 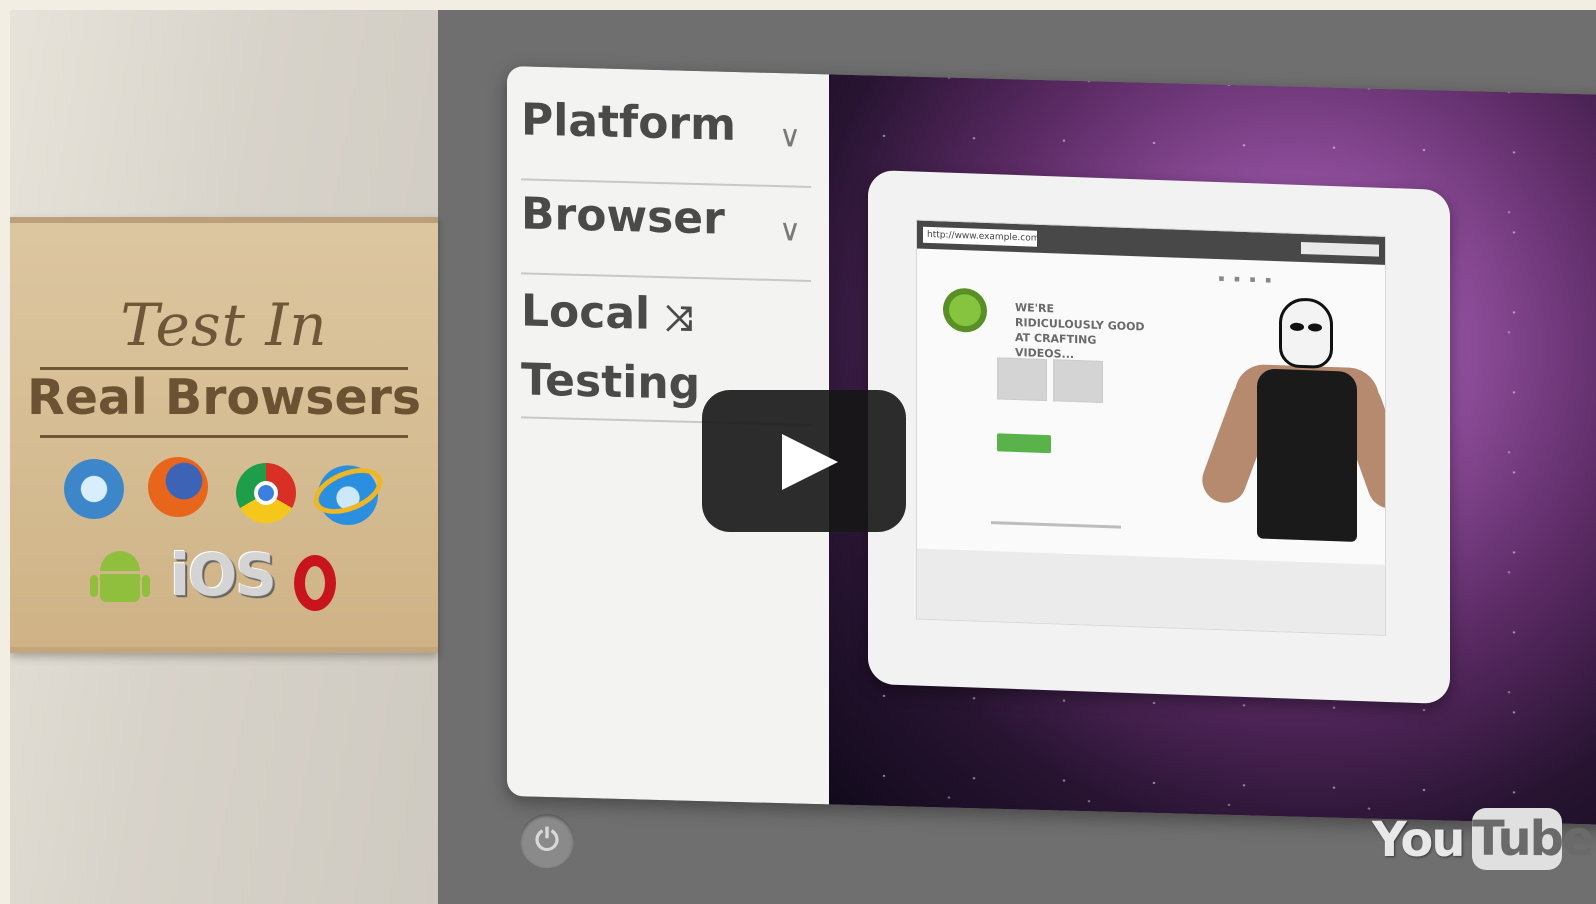 What do you see at coordinates (315, 583) in the screenshot?
I see `opera-icon` at bounding box center [315, 583].